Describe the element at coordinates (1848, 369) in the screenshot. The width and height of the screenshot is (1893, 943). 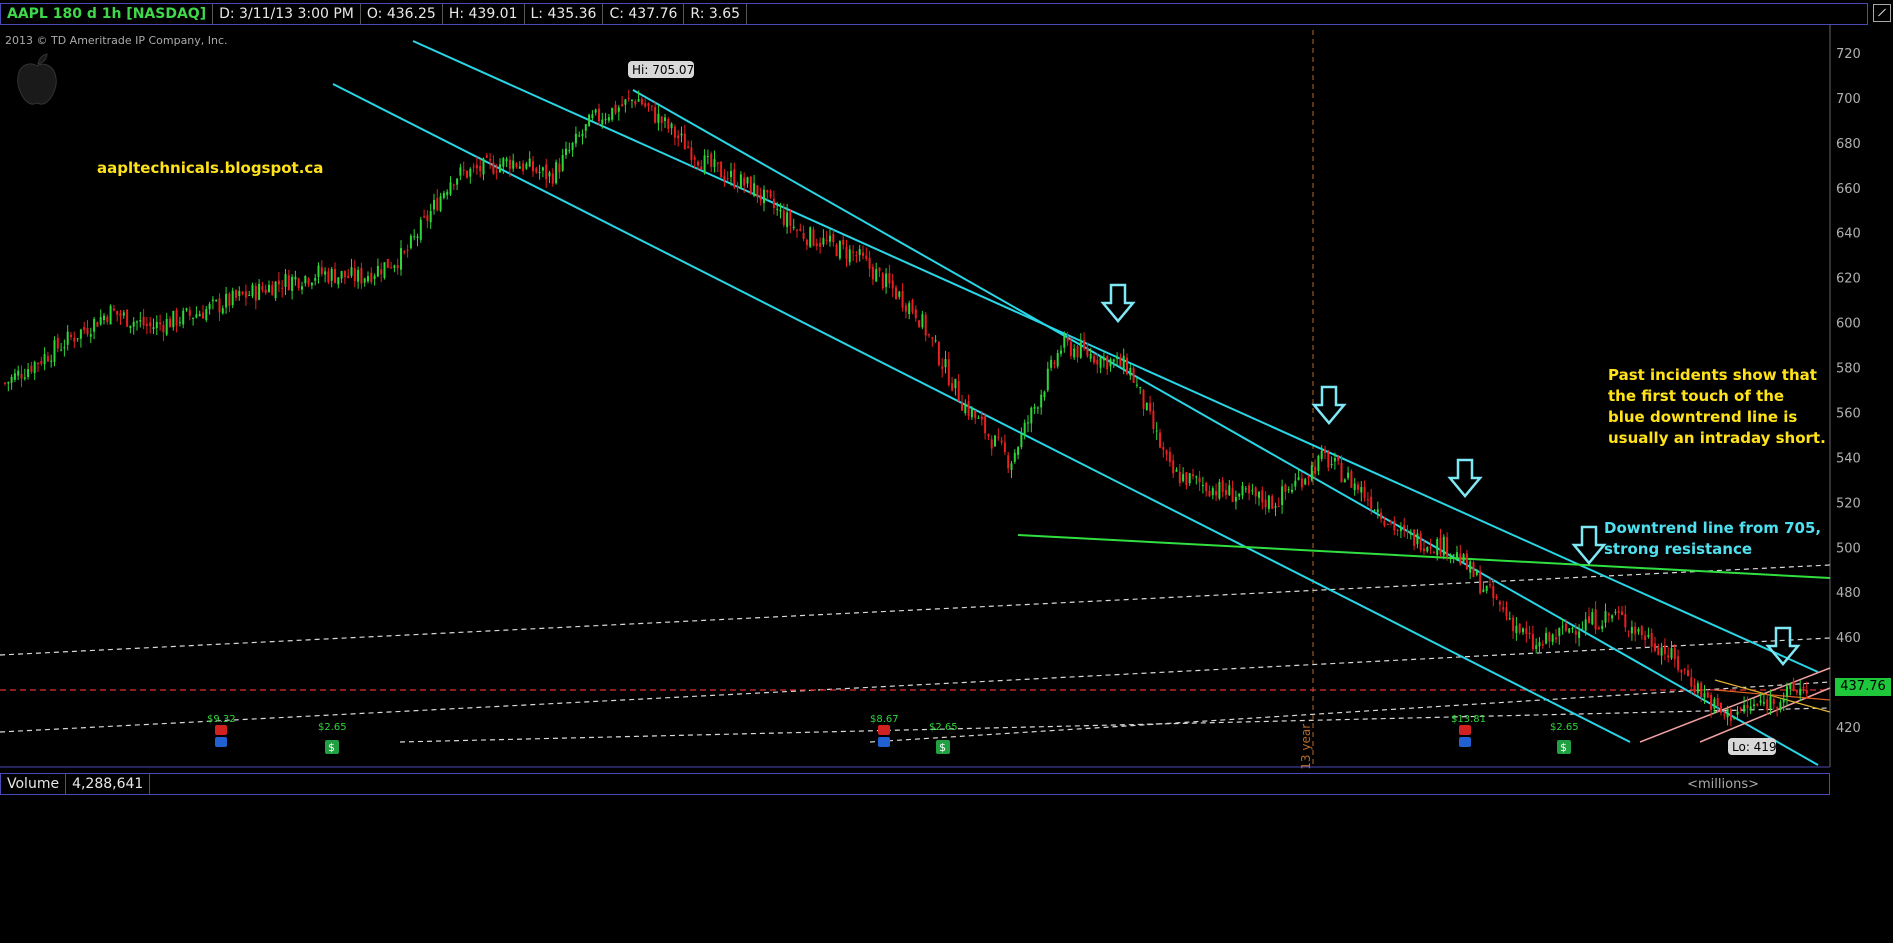
I see `y-tick-label: 580` at that location.